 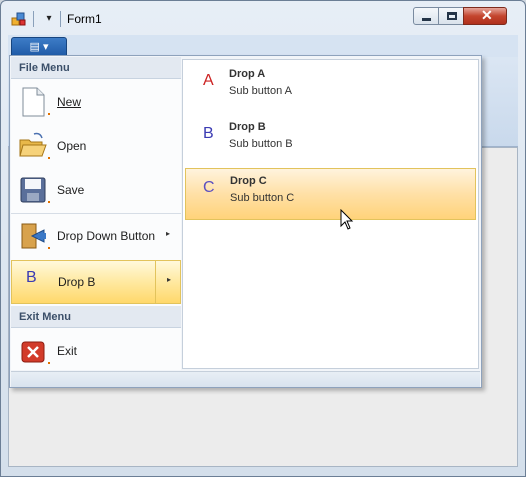 What do you see at coordinates (96, 190) in the screenshot?
I see `menu-item-save: Save` at bounding box center [96, 190].